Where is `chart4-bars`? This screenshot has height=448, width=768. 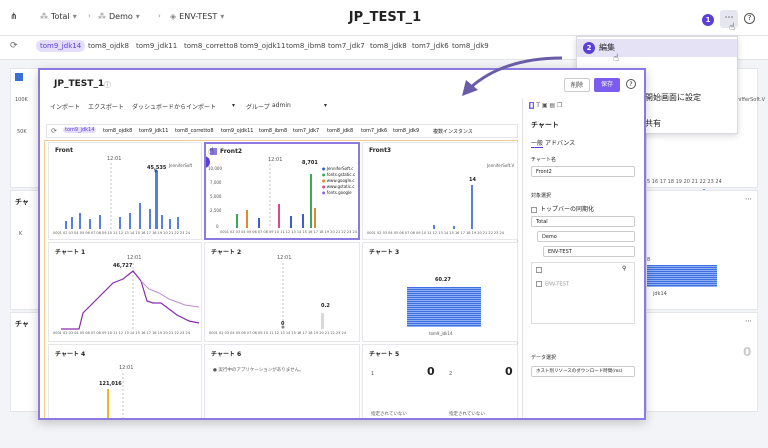
chart4-bars is located at coordinates (115, 395).